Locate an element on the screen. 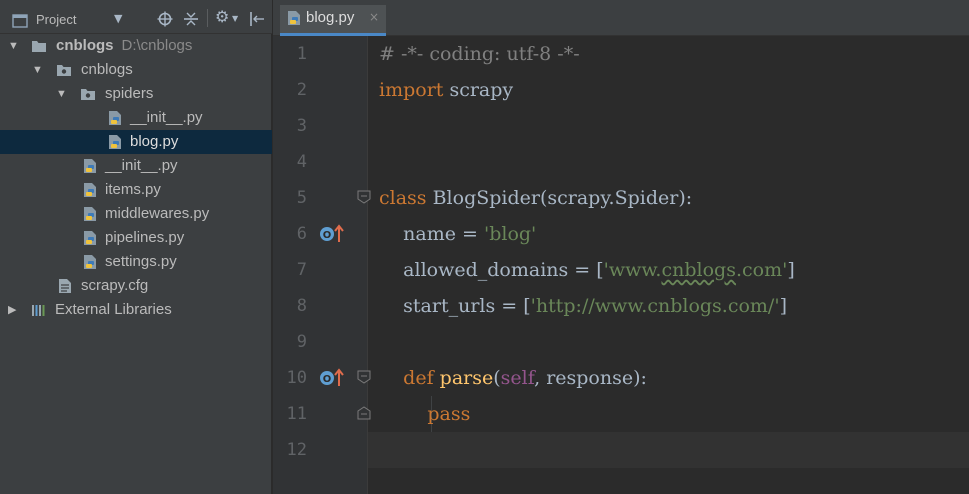  tree-item-pipelines-py: pipelines.py is located at coordinates (136, 238).